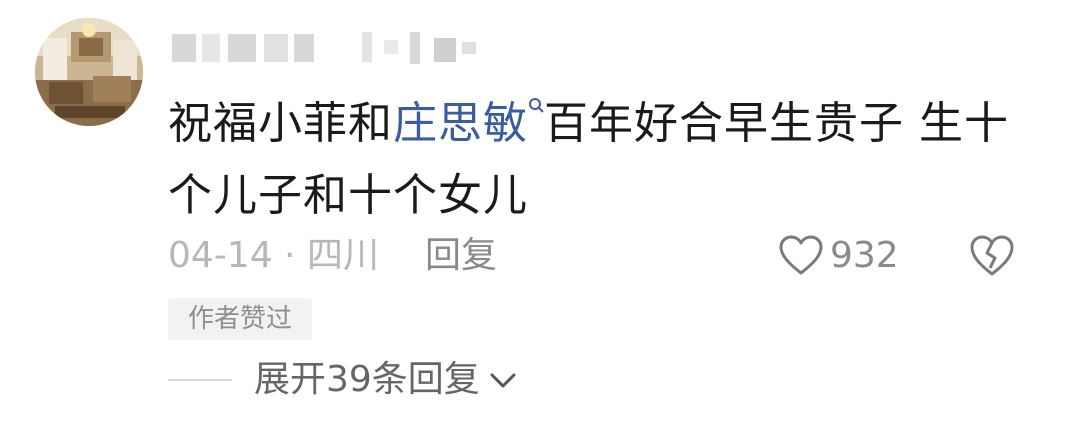  I want to click on divider-line, so click(200, 380).